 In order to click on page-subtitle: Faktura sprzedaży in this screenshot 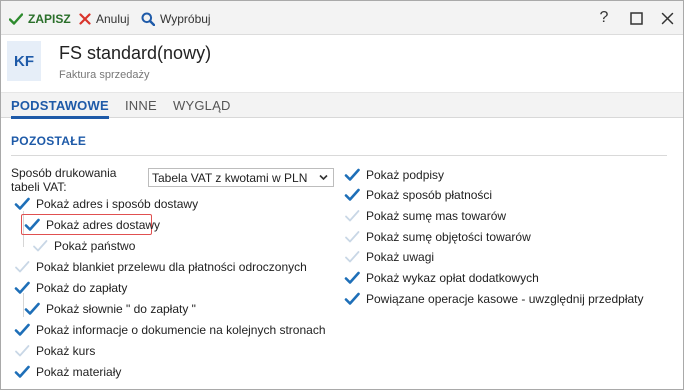, I will do `click(104, 75)`.